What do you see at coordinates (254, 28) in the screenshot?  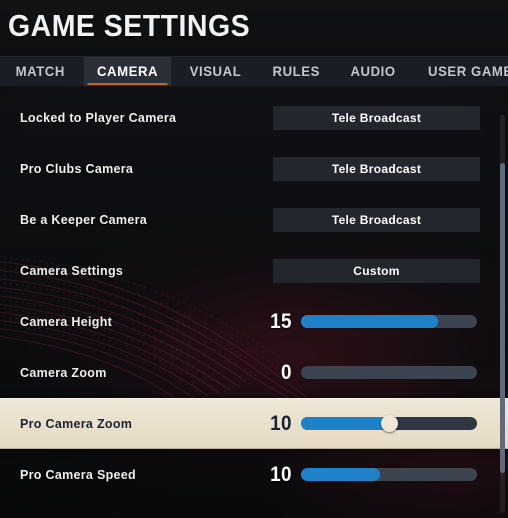 I see `header-bar: GAME SETTINGS` at bounding box center [254, 28].